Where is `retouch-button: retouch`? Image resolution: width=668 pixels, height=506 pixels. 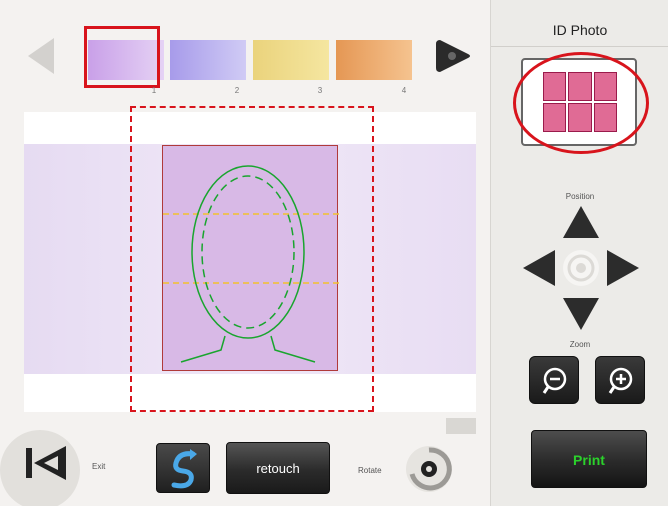 retouch-button: retouch is located at coordinates (278, 468).